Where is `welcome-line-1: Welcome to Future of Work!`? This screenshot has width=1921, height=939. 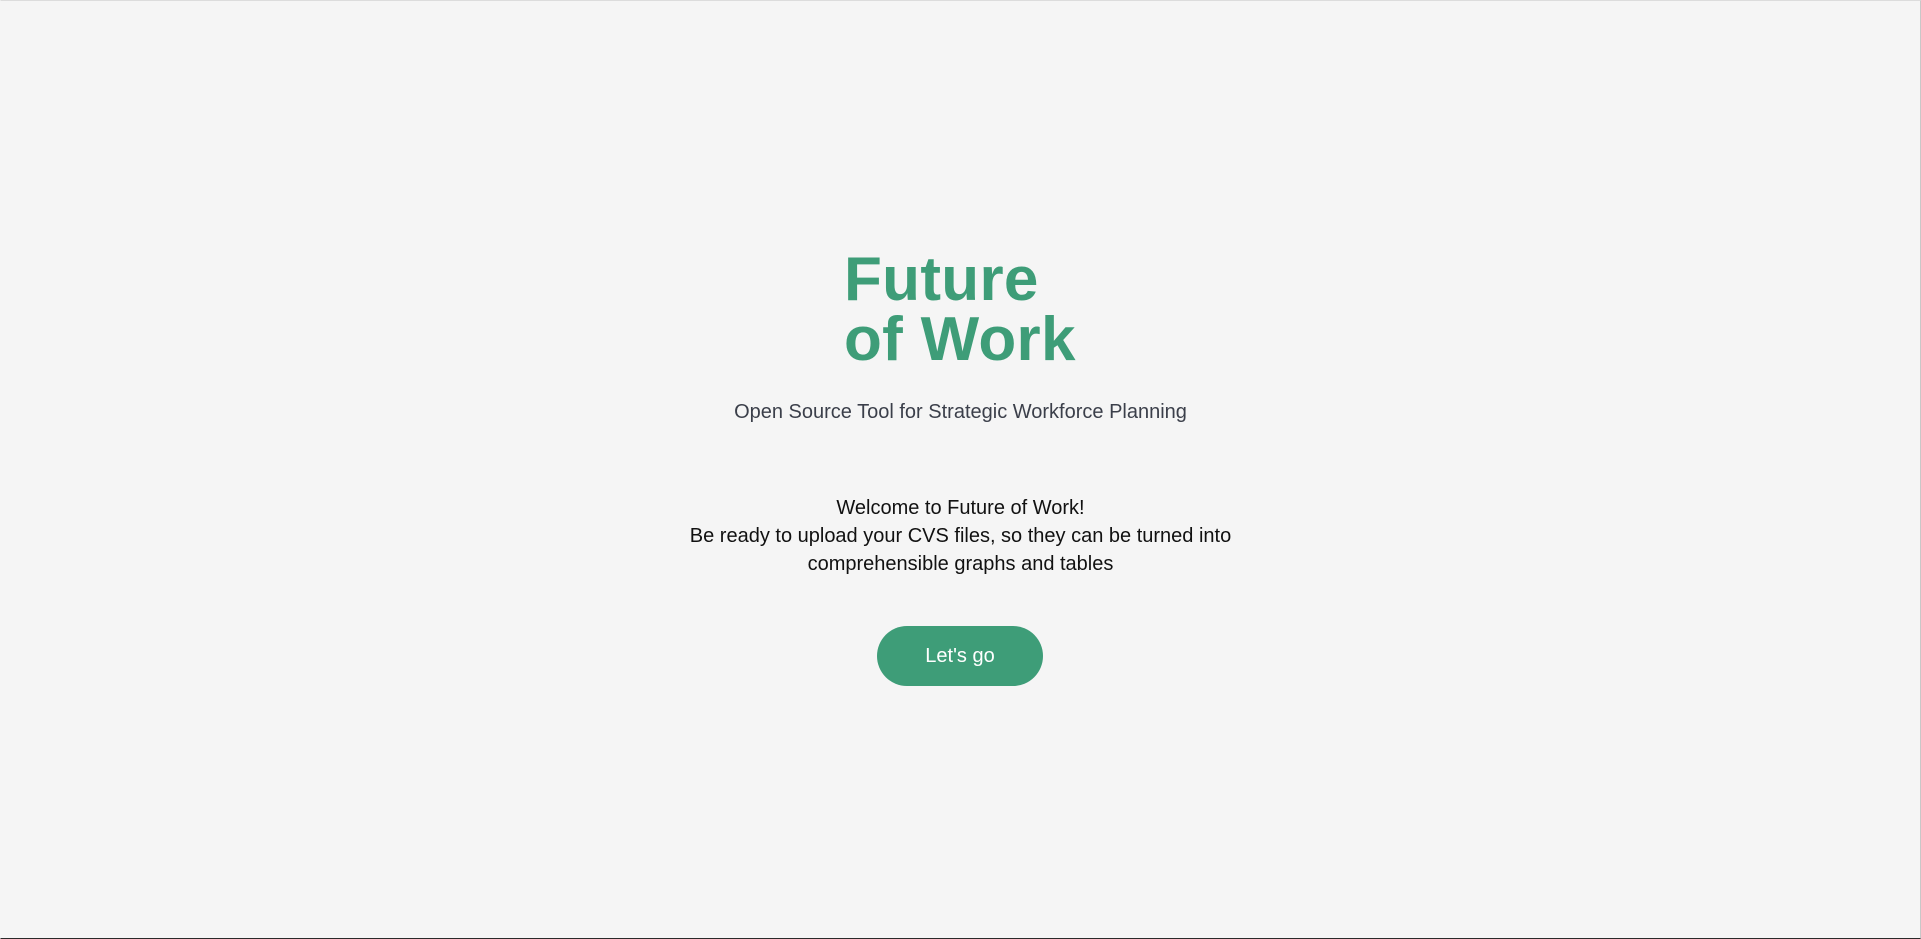 welcome-line-1: Welcome to Future of Work! is located at coordinates (960, 508).